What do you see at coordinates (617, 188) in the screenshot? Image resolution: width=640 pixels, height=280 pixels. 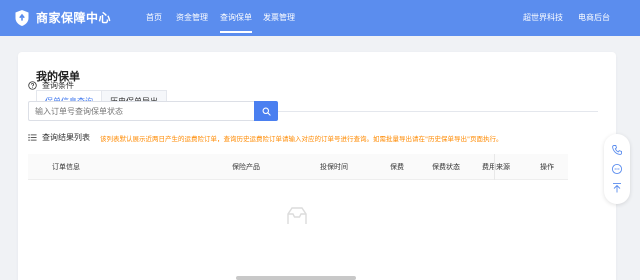 I see `back-to-top-icon` at bounding box center [617, 188].